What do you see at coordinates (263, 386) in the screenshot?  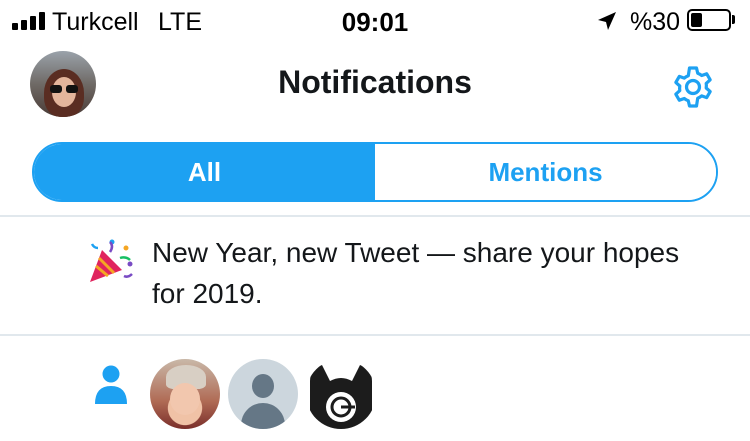 I see `avatar-head` at bounding box center [263, 386].